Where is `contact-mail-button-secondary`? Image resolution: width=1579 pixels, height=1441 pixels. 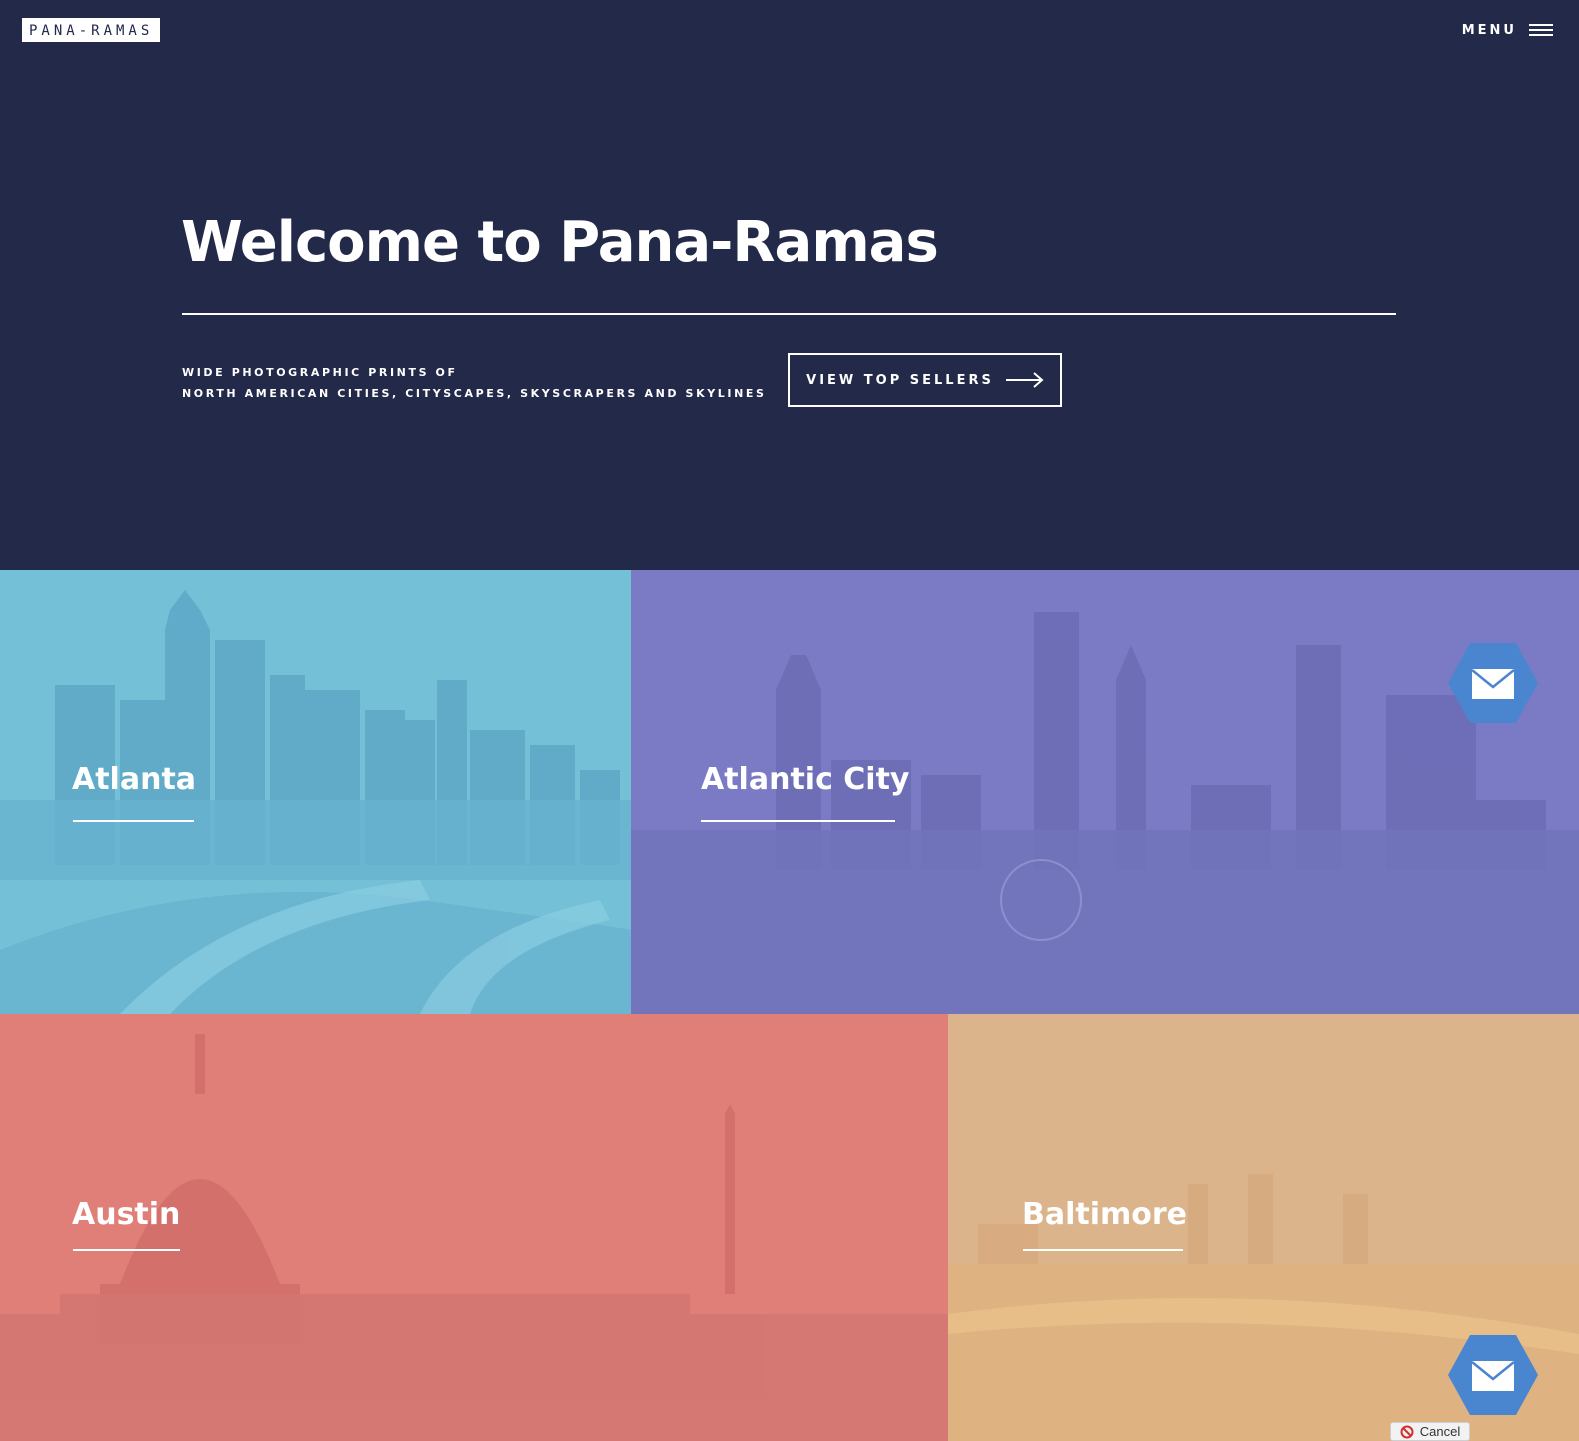
contact-mail-button-secondary is located at coordinates (1493, 1375).